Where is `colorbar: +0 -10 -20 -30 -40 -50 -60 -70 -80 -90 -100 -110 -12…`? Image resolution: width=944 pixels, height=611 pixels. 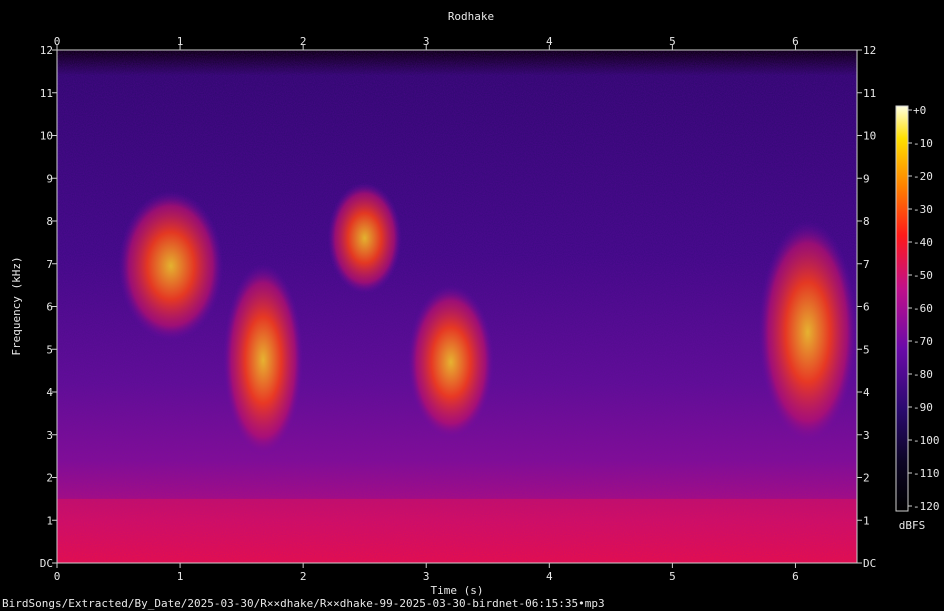
colorbar: +0 -10 -20 -30 -40 -50 -60 -70 -80 -90 -100 -110 -12… is located at coordinates (917, 318).